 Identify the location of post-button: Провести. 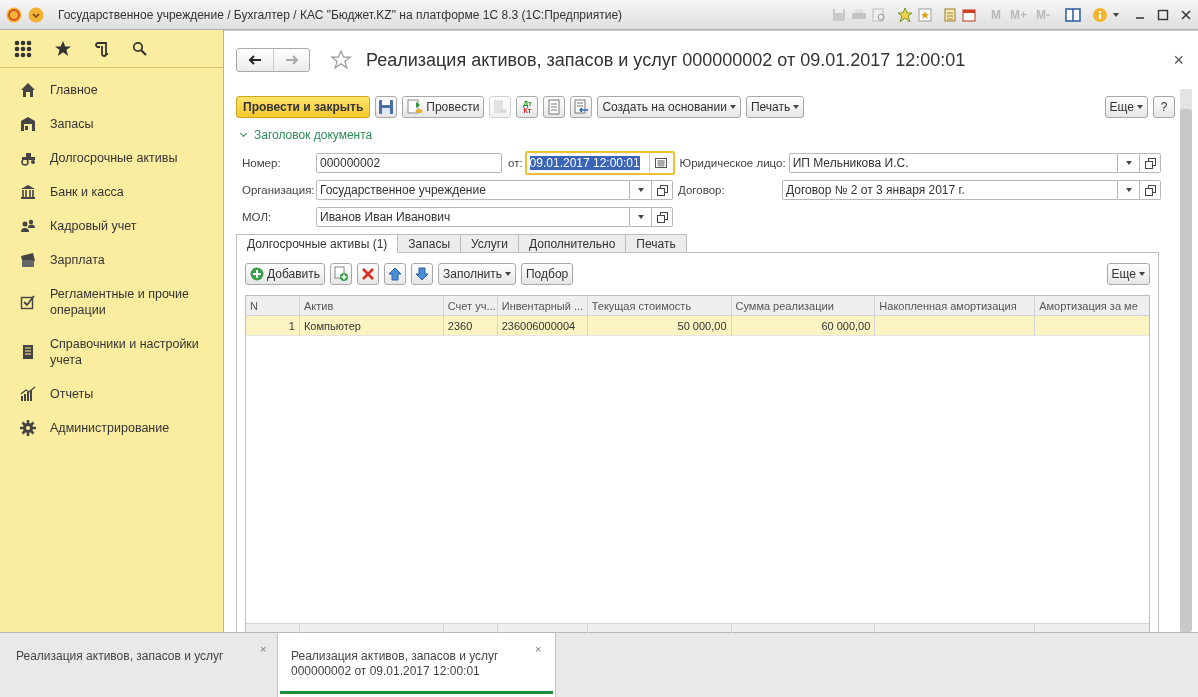
(443, 107).